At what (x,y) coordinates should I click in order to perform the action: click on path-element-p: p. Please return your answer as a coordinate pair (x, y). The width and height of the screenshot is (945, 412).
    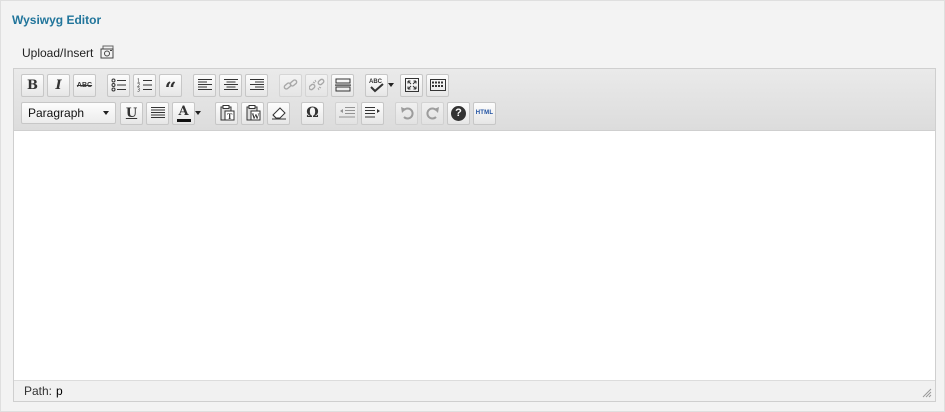
    Looking at the image, I should click on (59, 391).